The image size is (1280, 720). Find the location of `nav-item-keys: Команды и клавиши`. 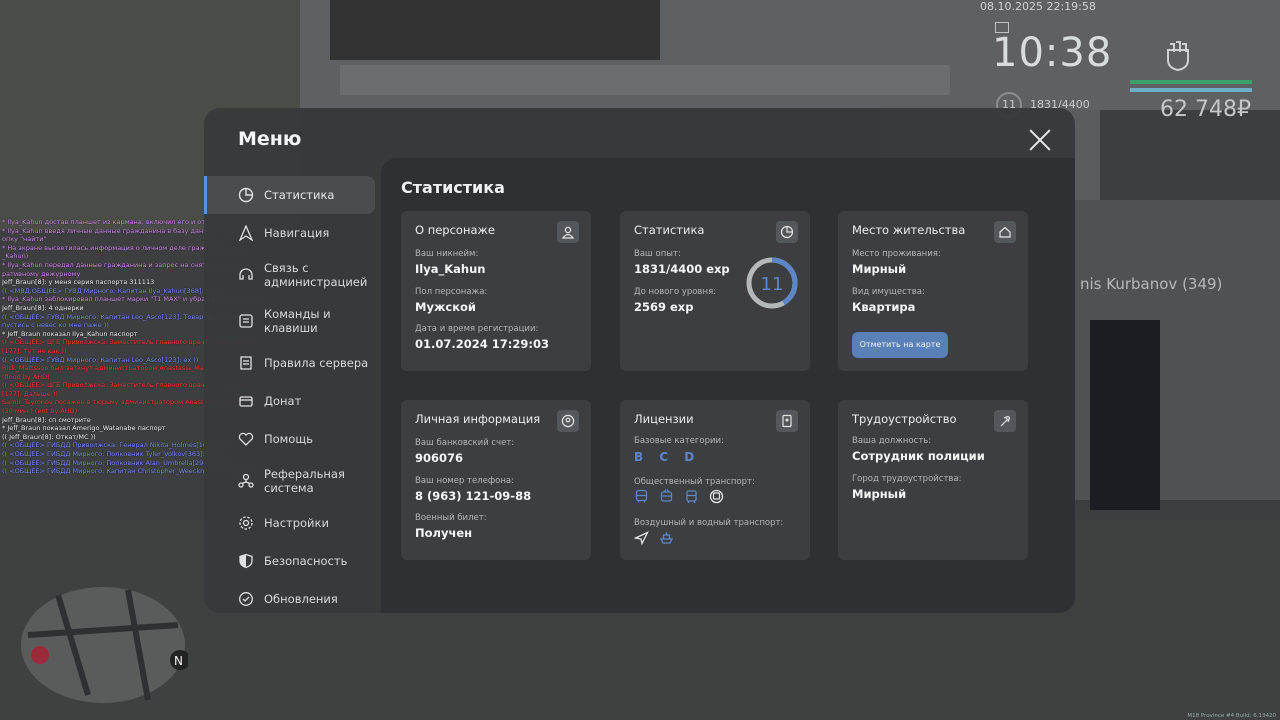

nav-item-keys: Команды и клавиши is located at coordinates (290, 321).